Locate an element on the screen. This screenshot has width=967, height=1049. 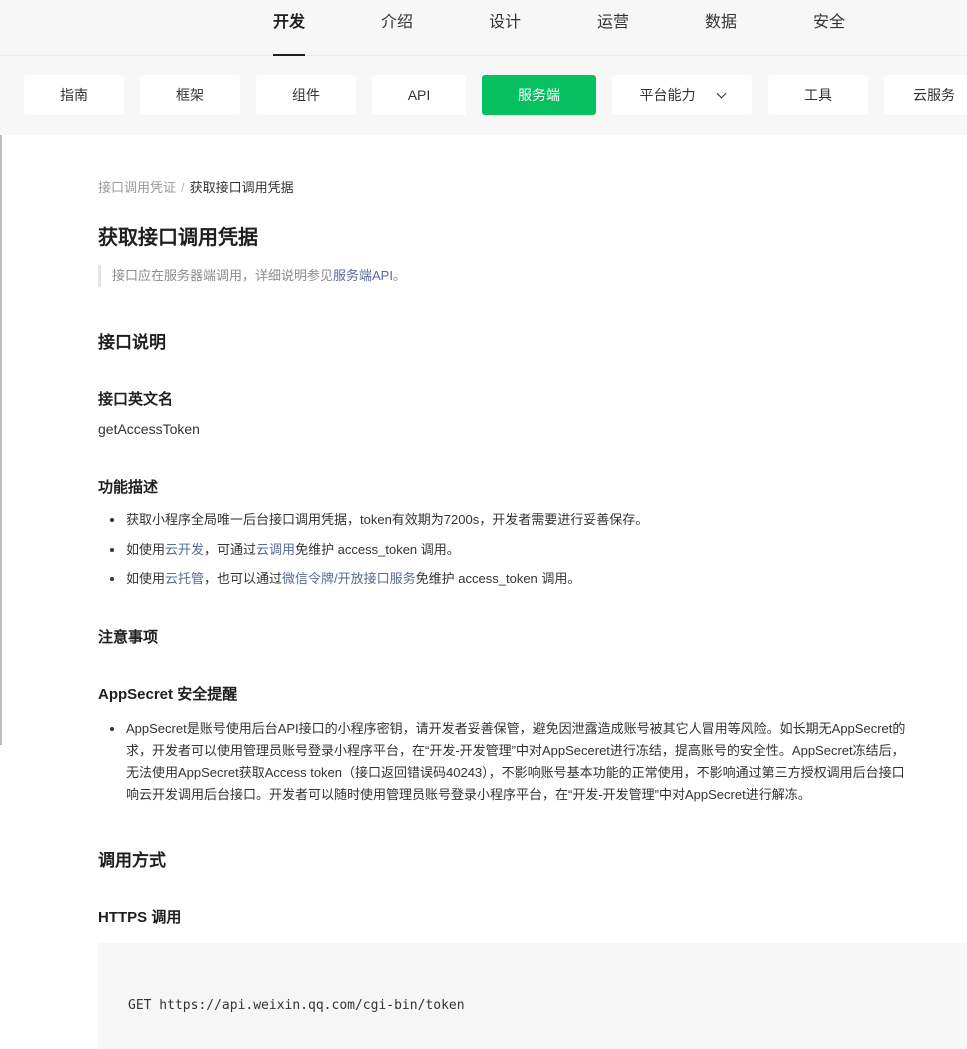
subnav-api: API is located at coordinates (419, 95).